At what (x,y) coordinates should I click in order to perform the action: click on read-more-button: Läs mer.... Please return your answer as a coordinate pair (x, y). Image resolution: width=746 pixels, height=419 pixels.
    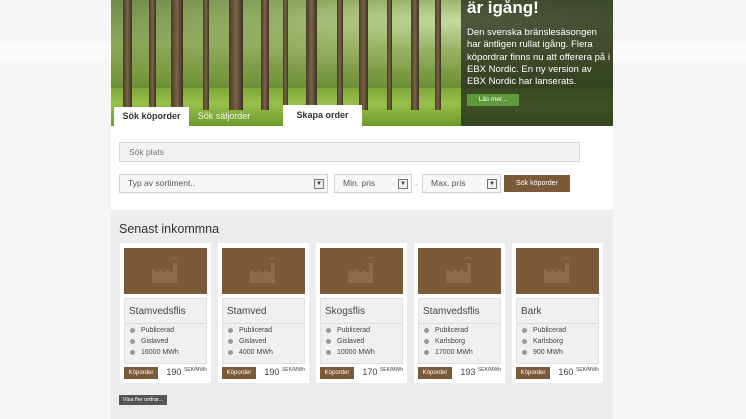
    Looking at the image, I should click on (493, 100).